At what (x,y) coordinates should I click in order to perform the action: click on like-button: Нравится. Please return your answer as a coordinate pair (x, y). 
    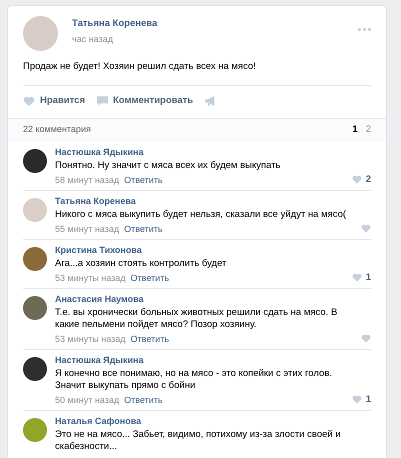
    Looking at the image, I should click on (54, 101).